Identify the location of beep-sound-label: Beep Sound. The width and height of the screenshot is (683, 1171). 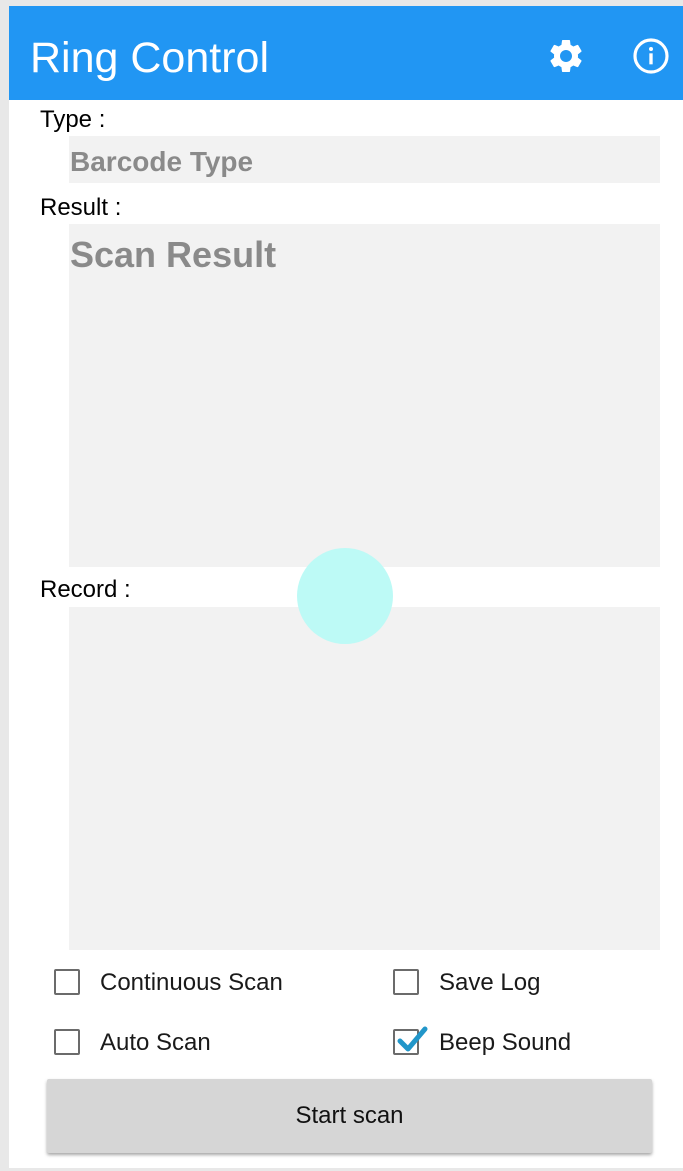
(505, 1042).